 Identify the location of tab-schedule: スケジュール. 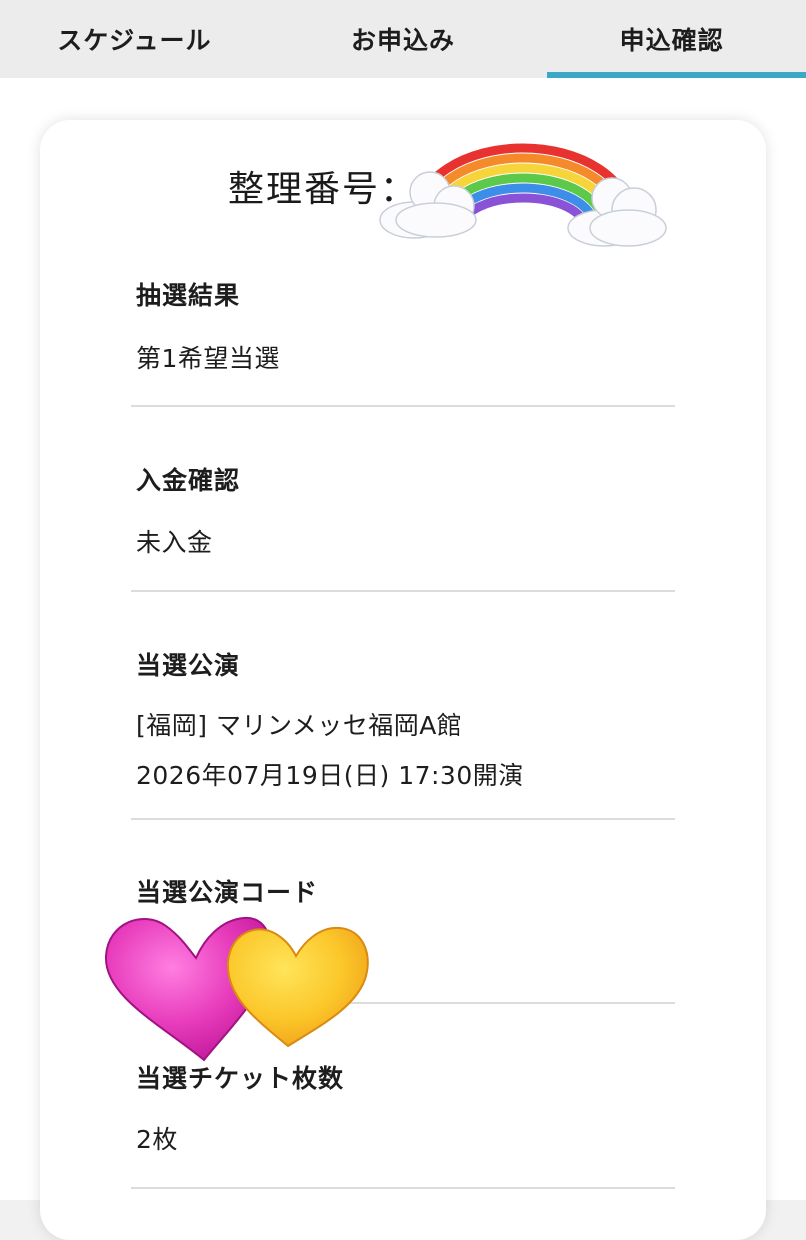
(134, 39).